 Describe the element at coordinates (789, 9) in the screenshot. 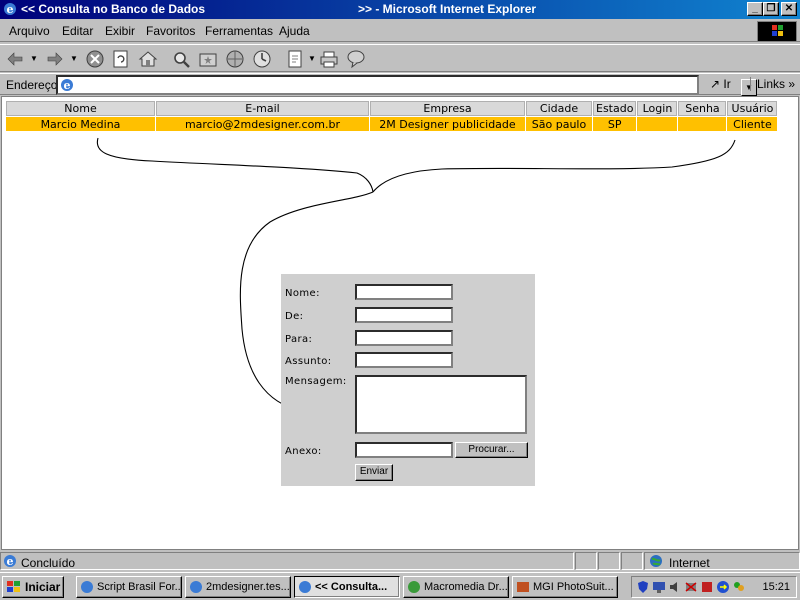

I see `close-button: ✕` at that location.